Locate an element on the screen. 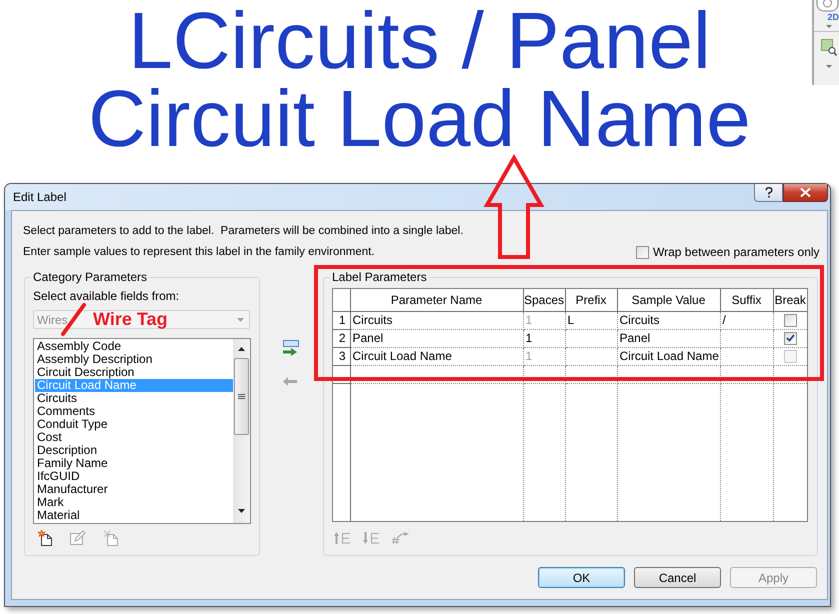 Image resolution: width=839 pixels, height=614 pixels. row-number: 2 is located at coordinates (341, 338).